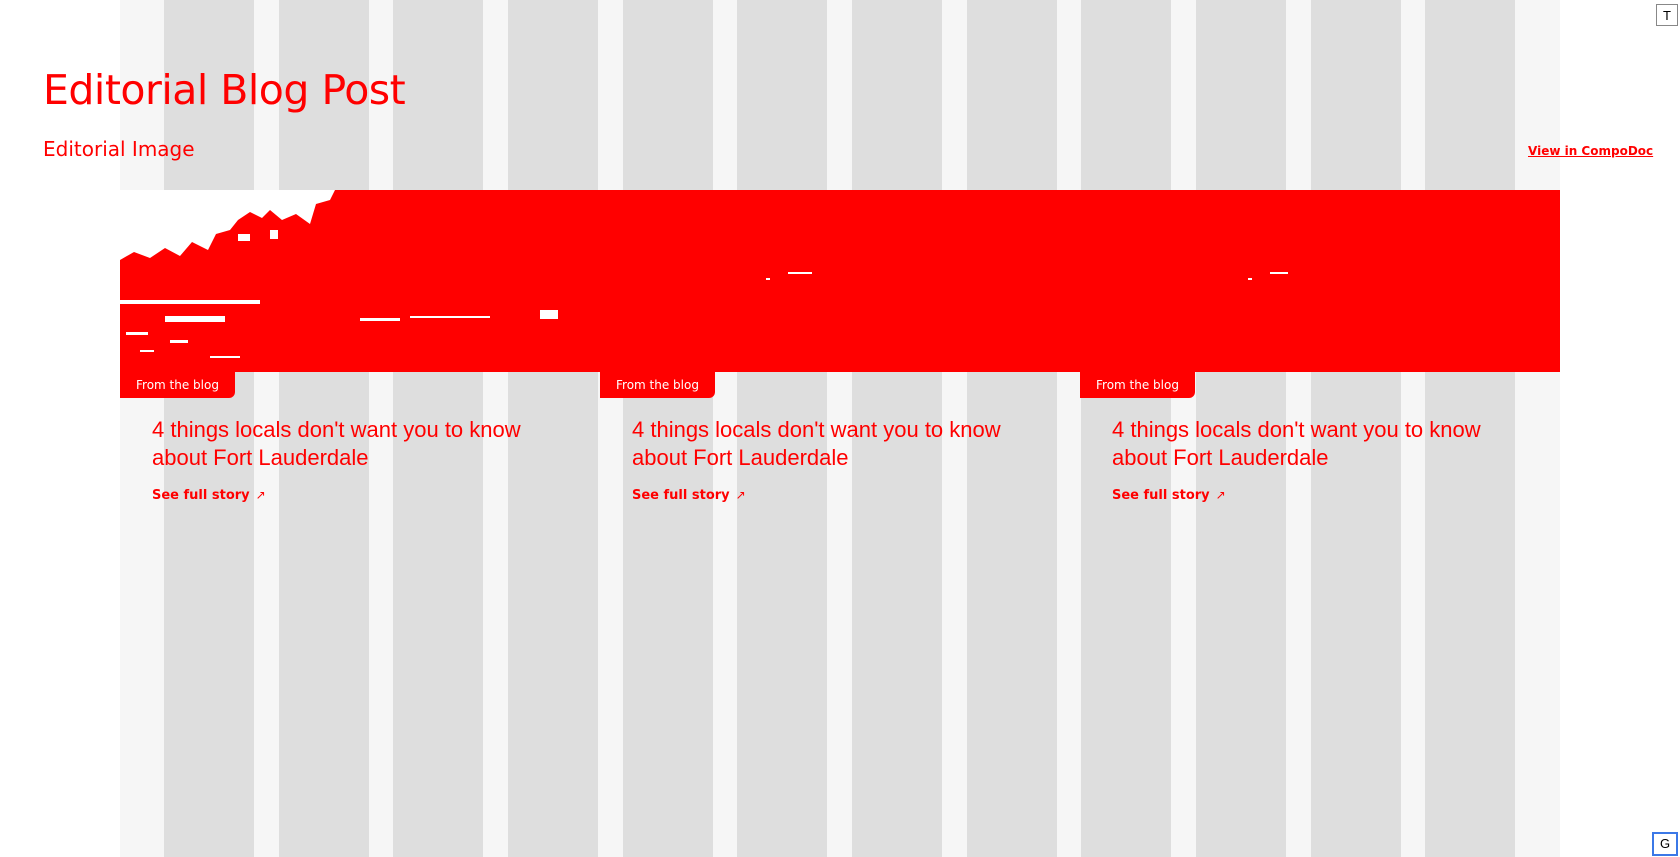 This screenshot has width=1680, height=857. Describe the element at coordinates (224, 90) in the screenshot. I see `page-title: Editorial Blog Post` at that location.